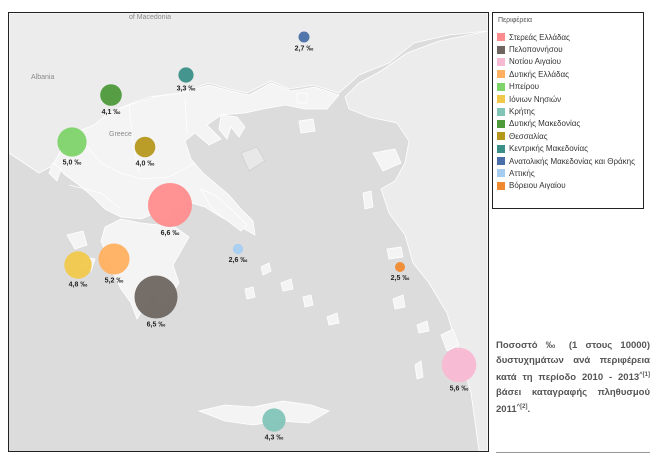 The image size is (666, 467). What do you see at coordinates (535, 62) in the screenshot?
I see `legend-label: Νοτίου Αιγαίου` at bounding box center [535, 62].